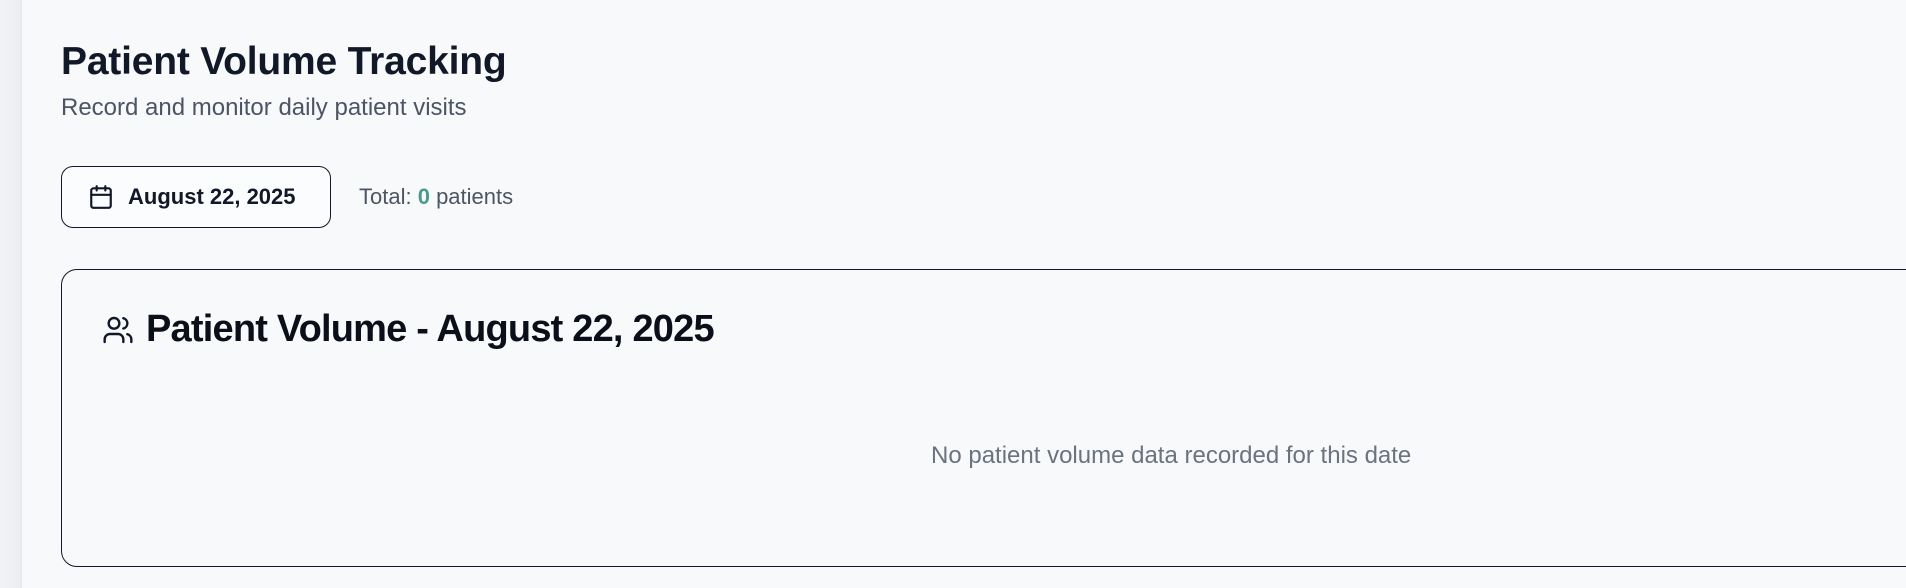 This screenshot has height=588, width=1906. Describe the element at coordinates (284, 61) in the screenshot. I see `page-title: Patient Volume Tracking` at that location.